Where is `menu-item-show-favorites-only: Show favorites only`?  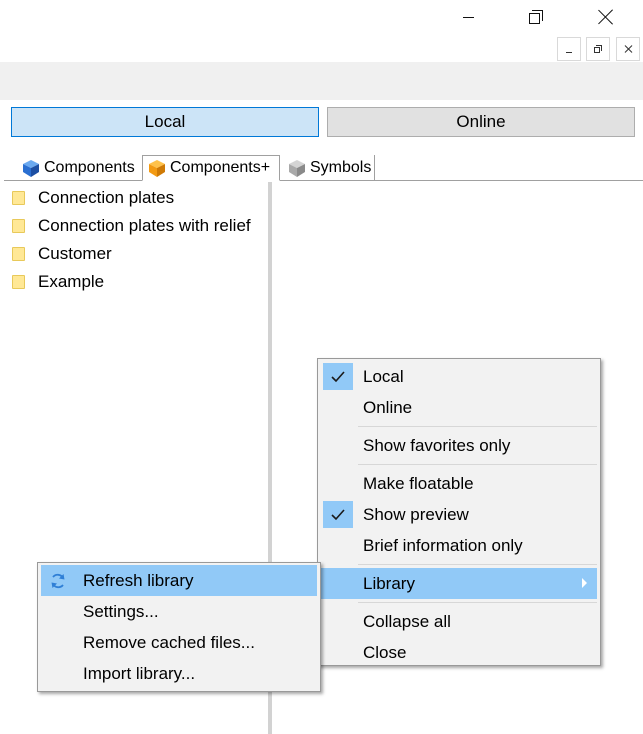 menu-item-show-favorites-only: Show favorites only is located at coordinates (459, 445).